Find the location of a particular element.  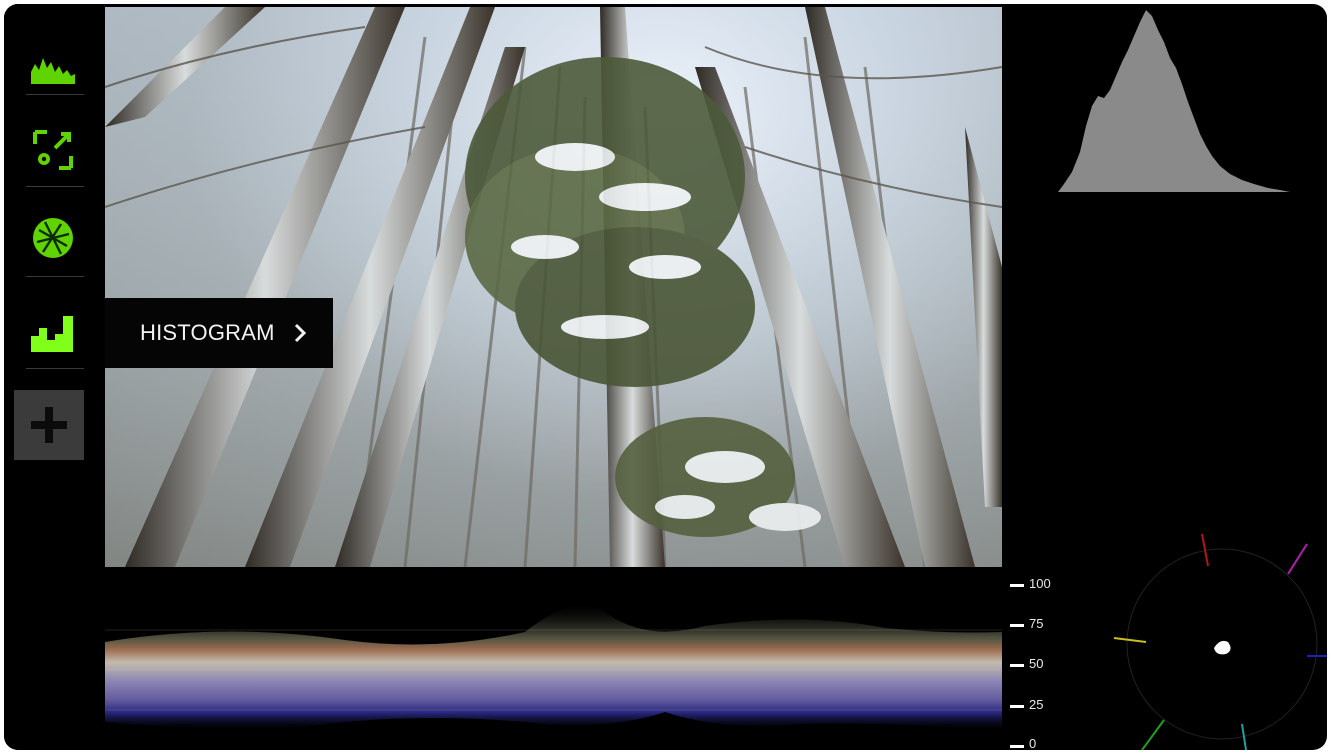

add-tool-button is located at coordinates (49, 425).